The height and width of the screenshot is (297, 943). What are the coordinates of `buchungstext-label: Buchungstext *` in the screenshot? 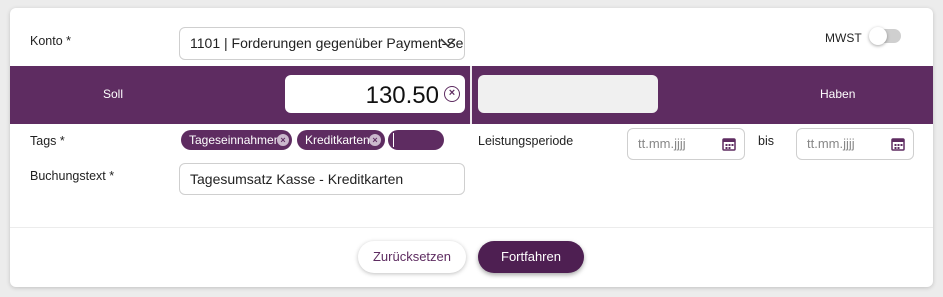 It's located at (72, 176).